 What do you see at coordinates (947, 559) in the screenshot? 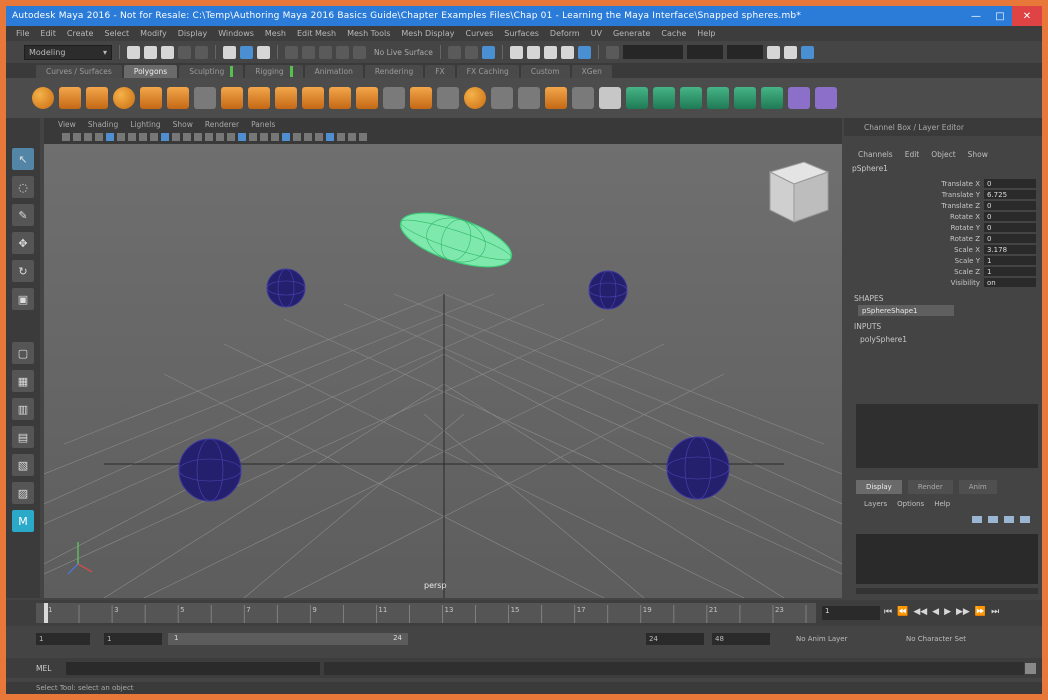
I see `layer-list` at bounding box center [947, 559].